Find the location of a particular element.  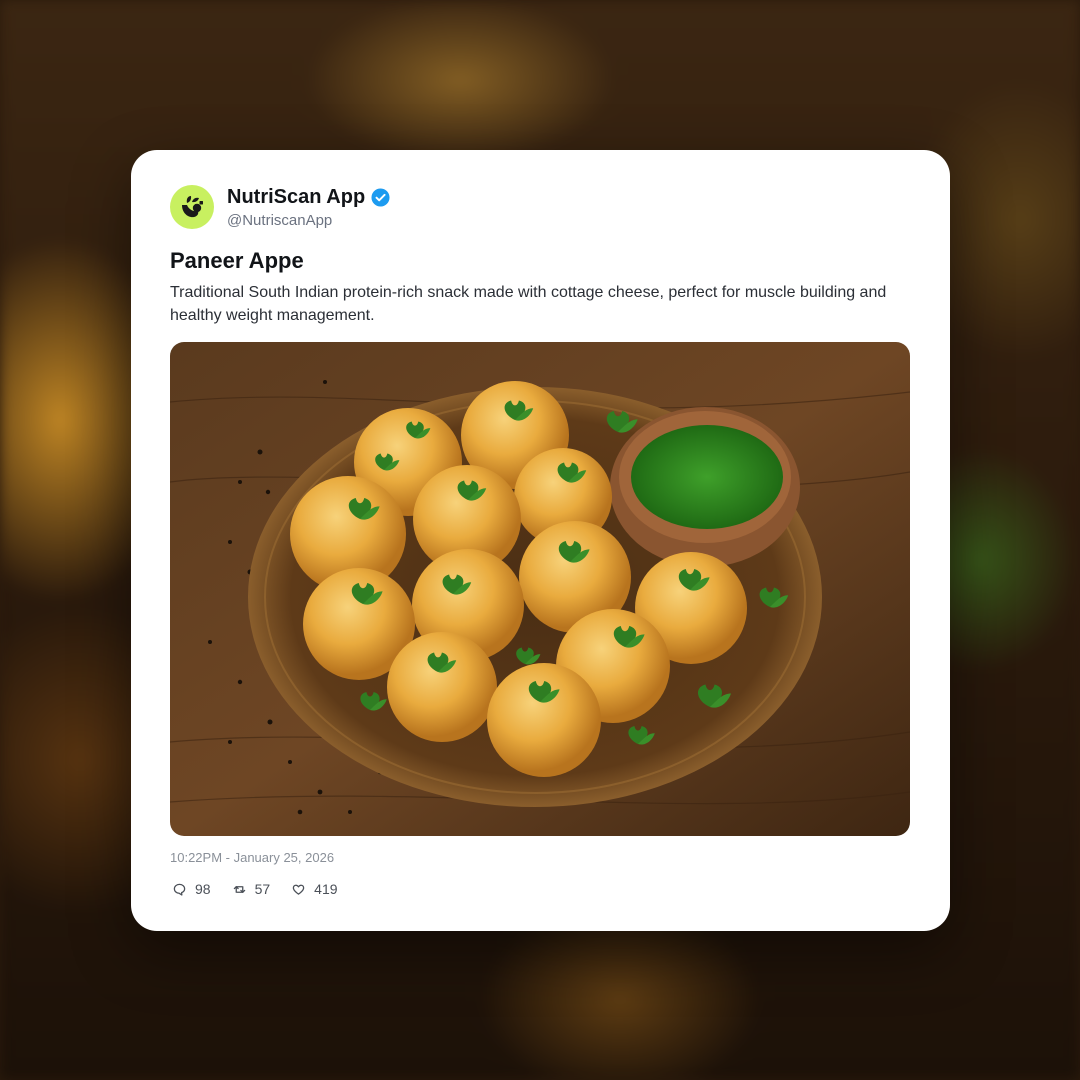

avatar is located at coordinates (192, 207).